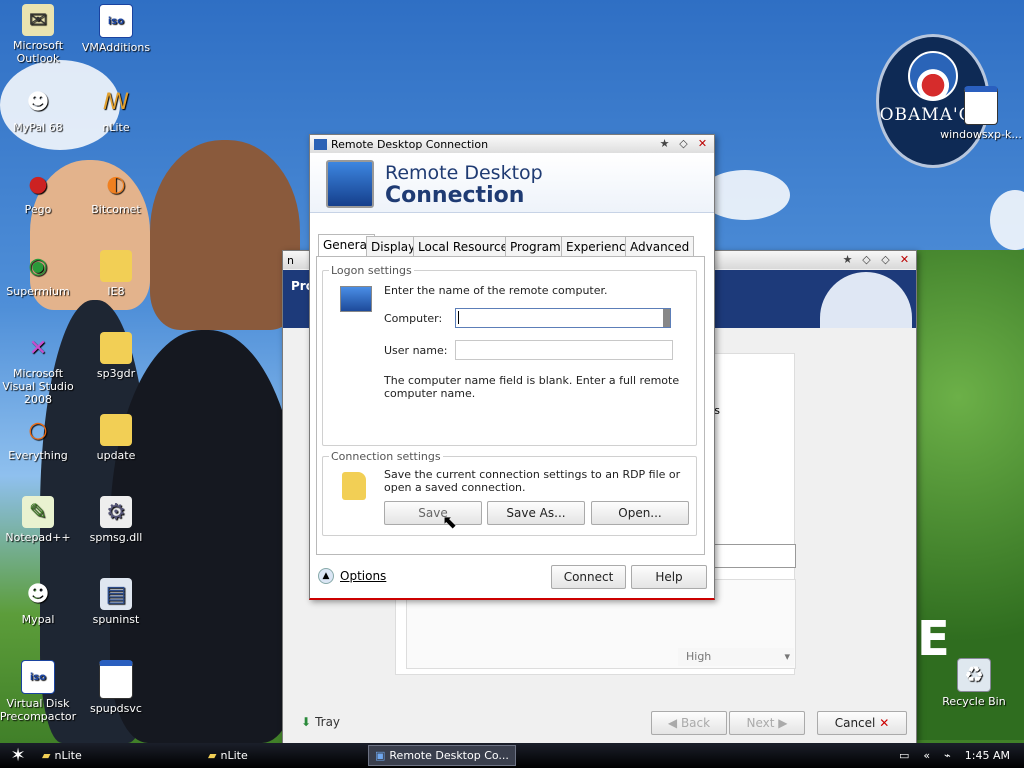  I want to click on desktop-icon-label: update, so click(116, 455).